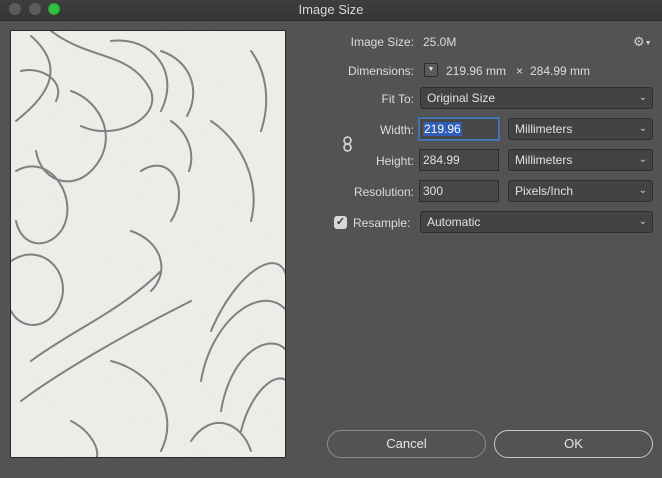 This screenshot has width=662, height=478. I want to click on width-label: Width:, so click(396, 130).